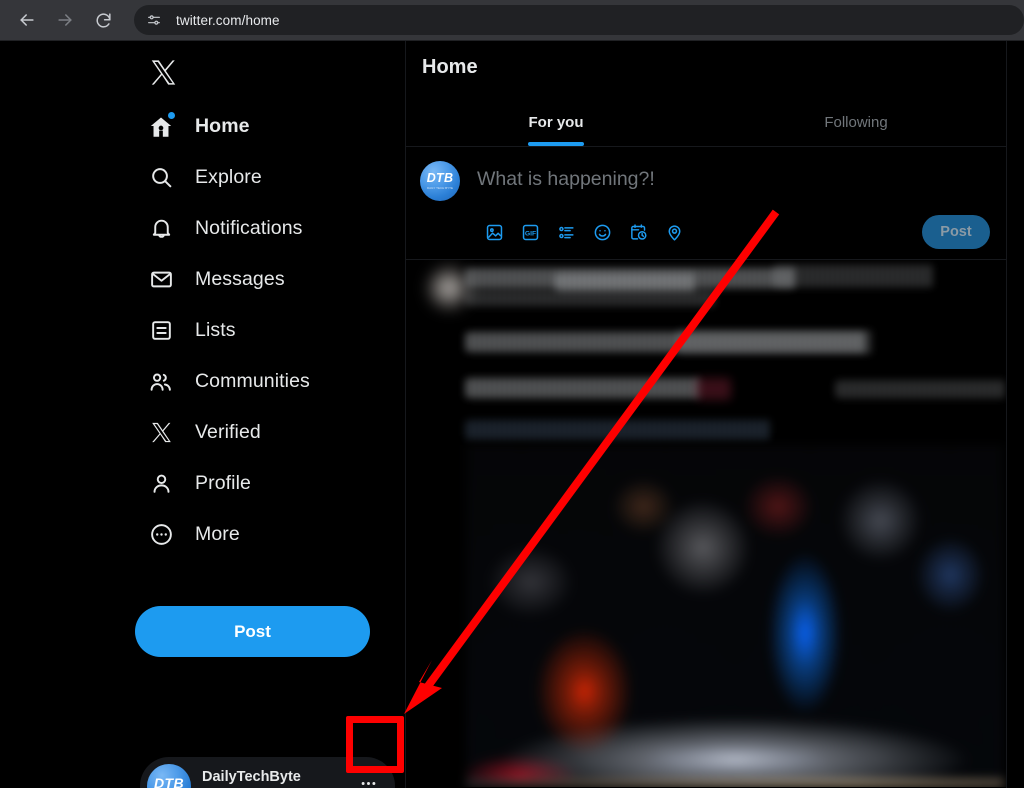 The width and height of the screenshot is (1024, 788). I want to click on tweet-composer: DTB DAILY TECH BYTE What is happening?!, so click(706, 203).